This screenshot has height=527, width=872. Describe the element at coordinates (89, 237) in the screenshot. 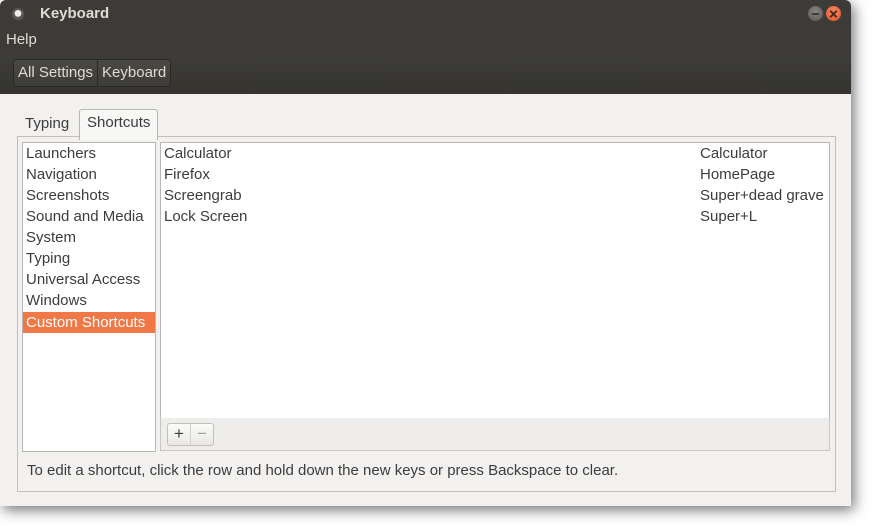

I see `category-item: System` at that location.